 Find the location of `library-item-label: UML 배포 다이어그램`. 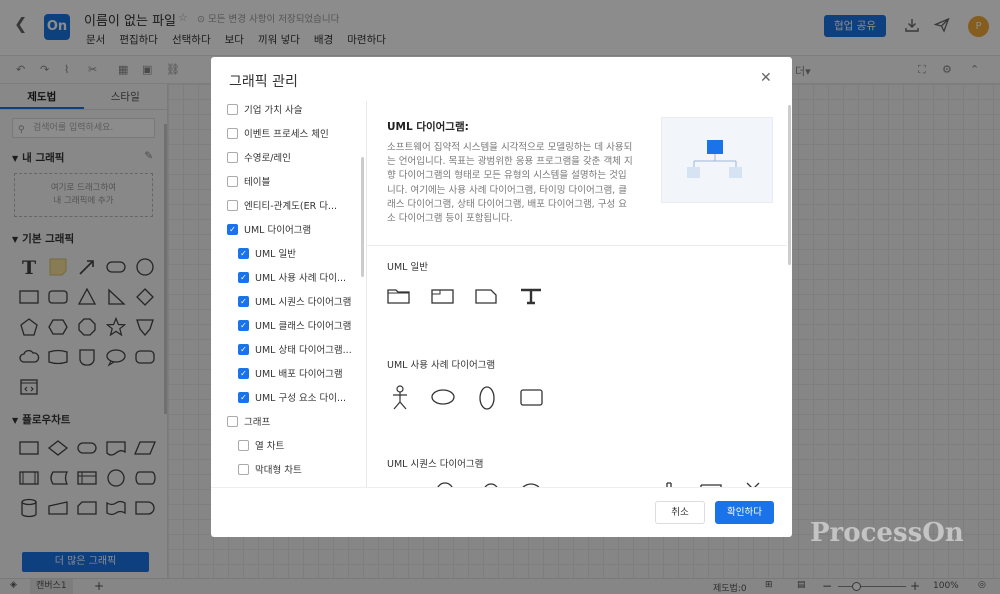

library-item-label: UML 배포 다이어그램 is located at coordinates (299, 374).